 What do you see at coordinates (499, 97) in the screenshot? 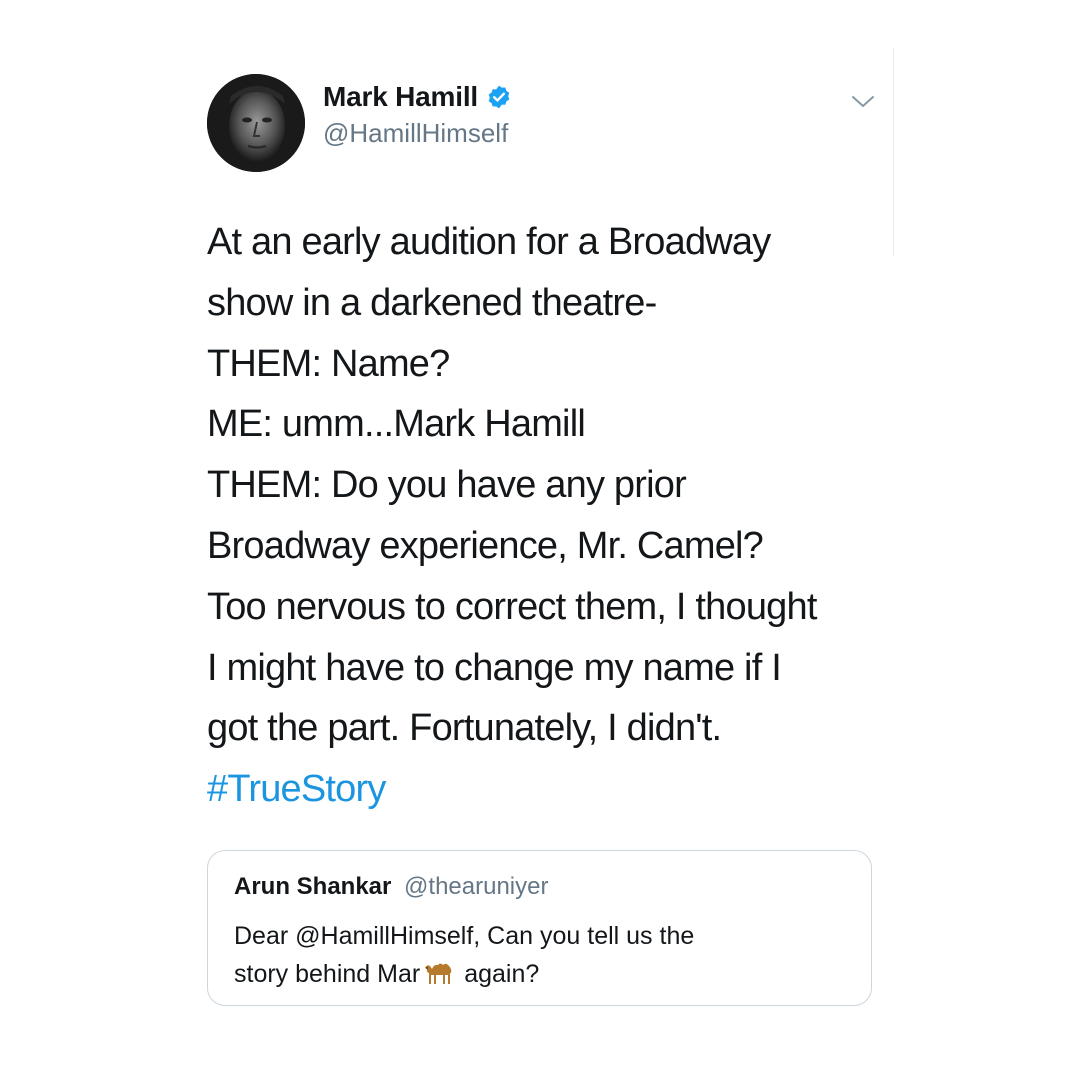
I see `verified-badge-icon` at bounding box center [499, 97].